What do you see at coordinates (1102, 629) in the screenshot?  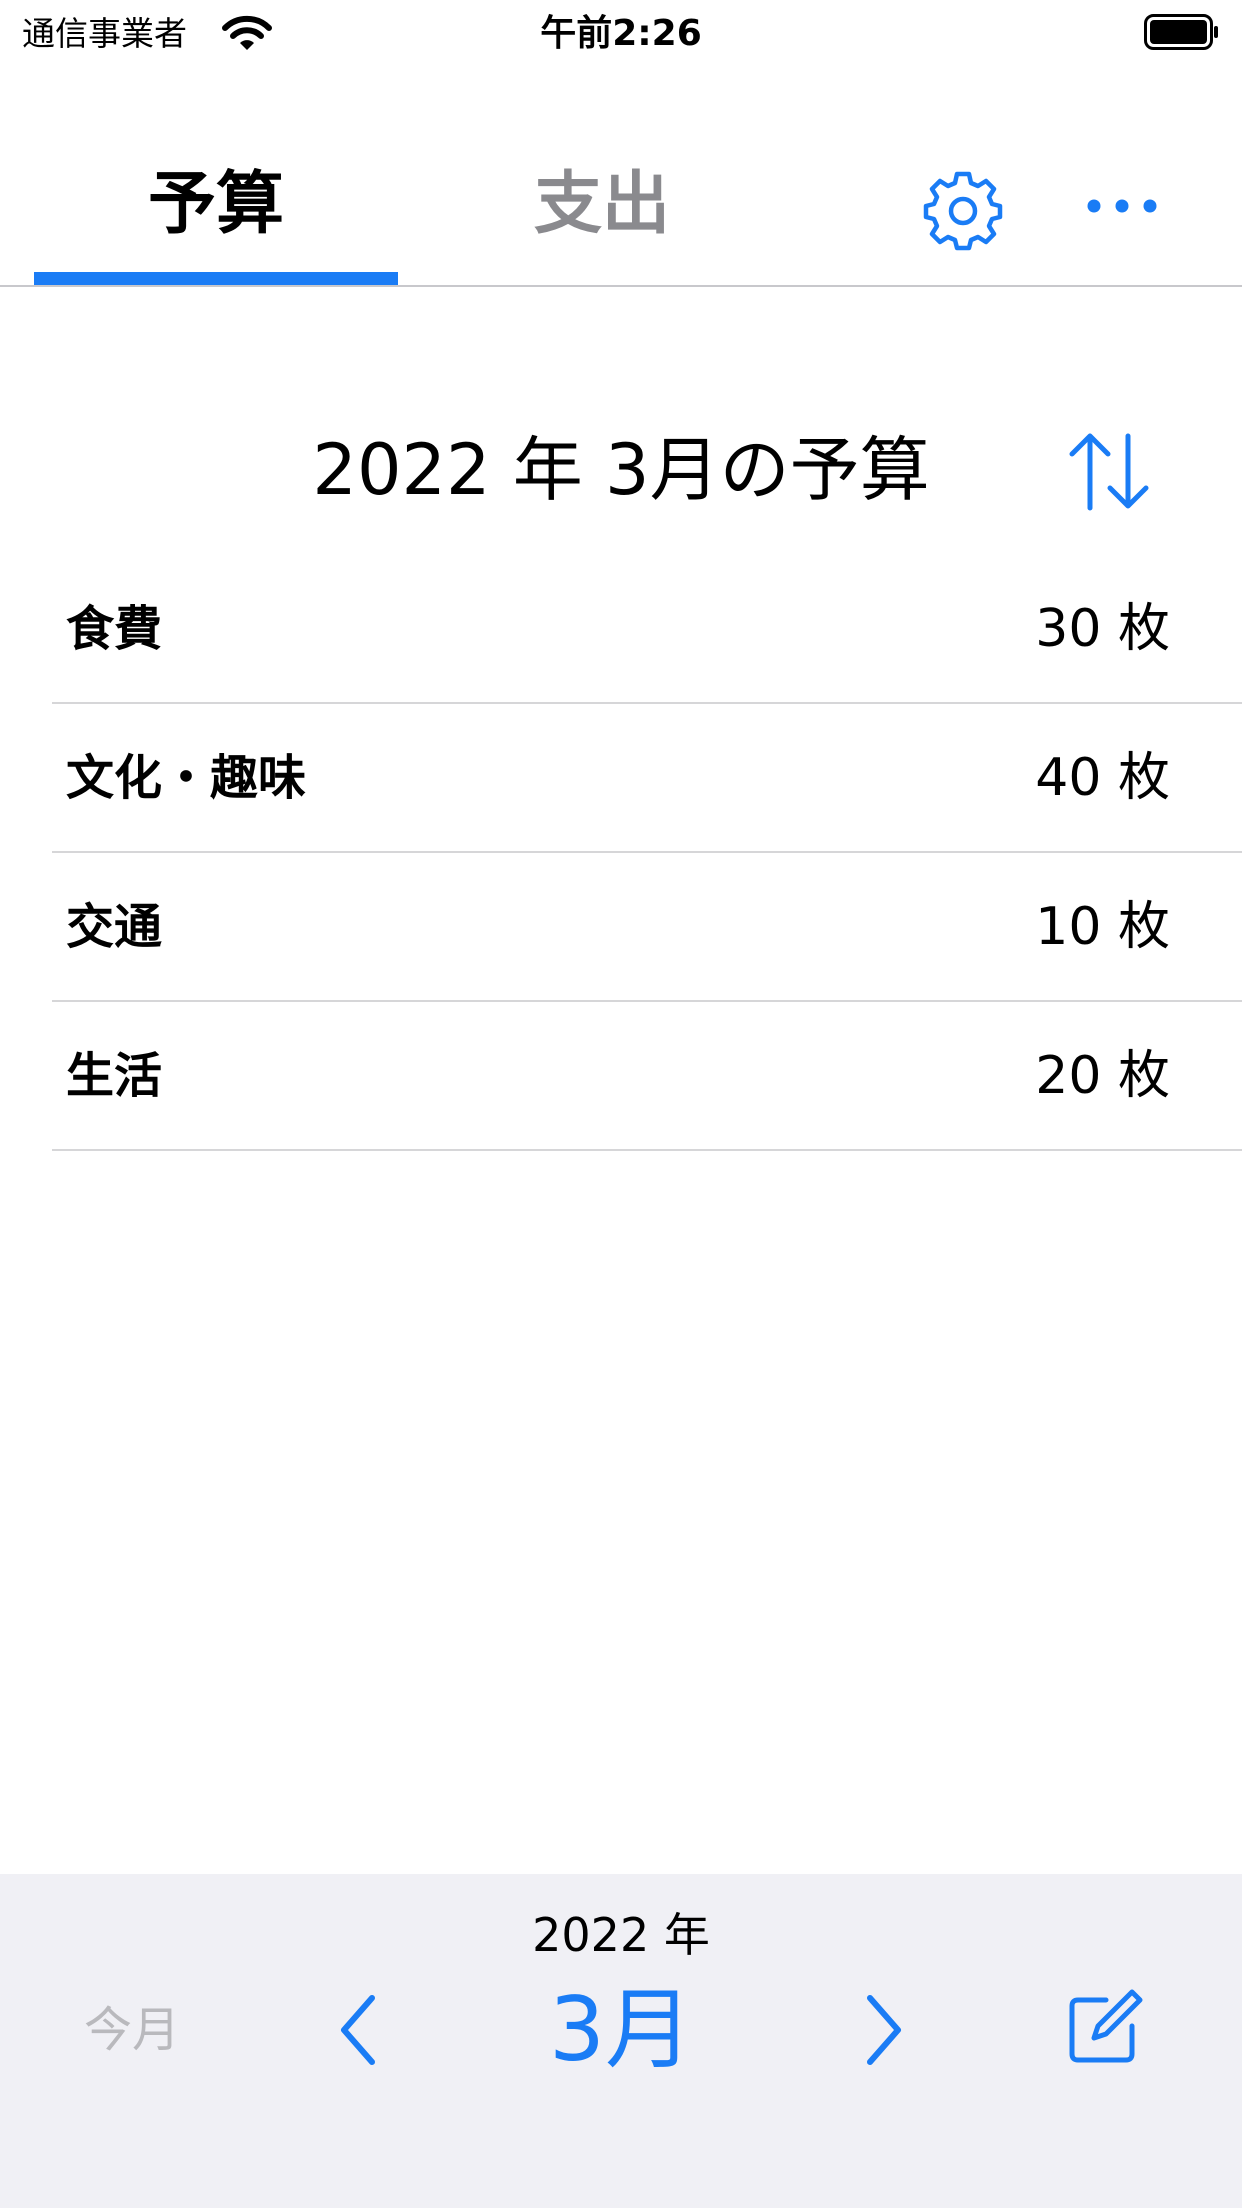 I see `category-value: 30 枚` at bounding box center [1102, 629].